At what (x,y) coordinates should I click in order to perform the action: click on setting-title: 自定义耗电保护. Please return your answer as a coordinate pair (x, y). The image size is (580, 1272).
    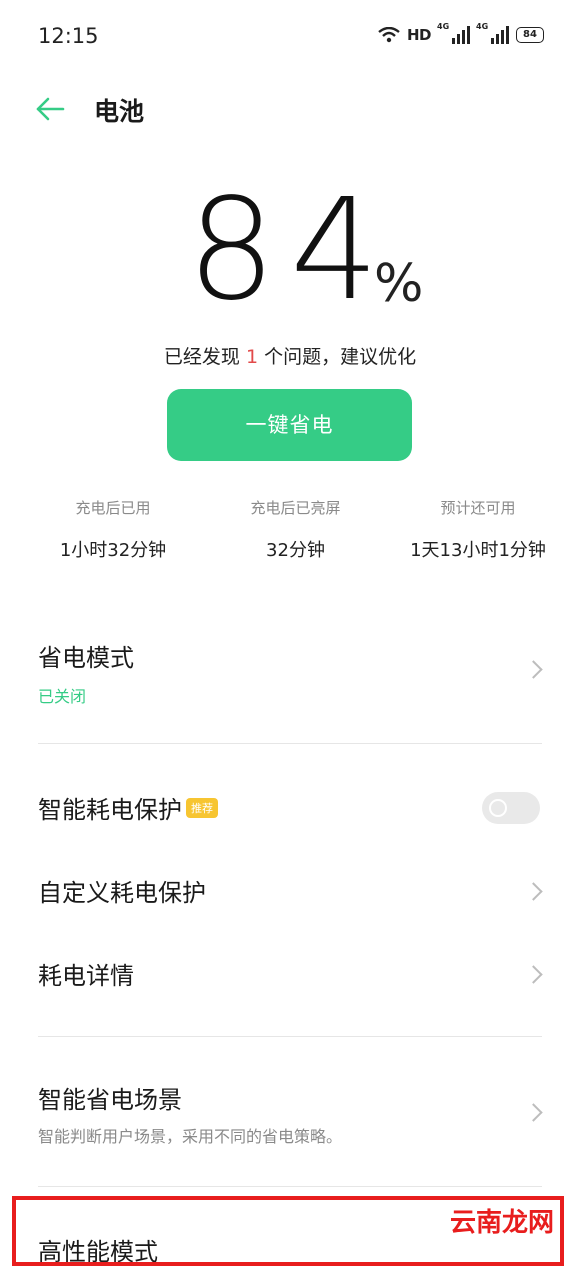
    Looking at the image, I should click on (122, 893).